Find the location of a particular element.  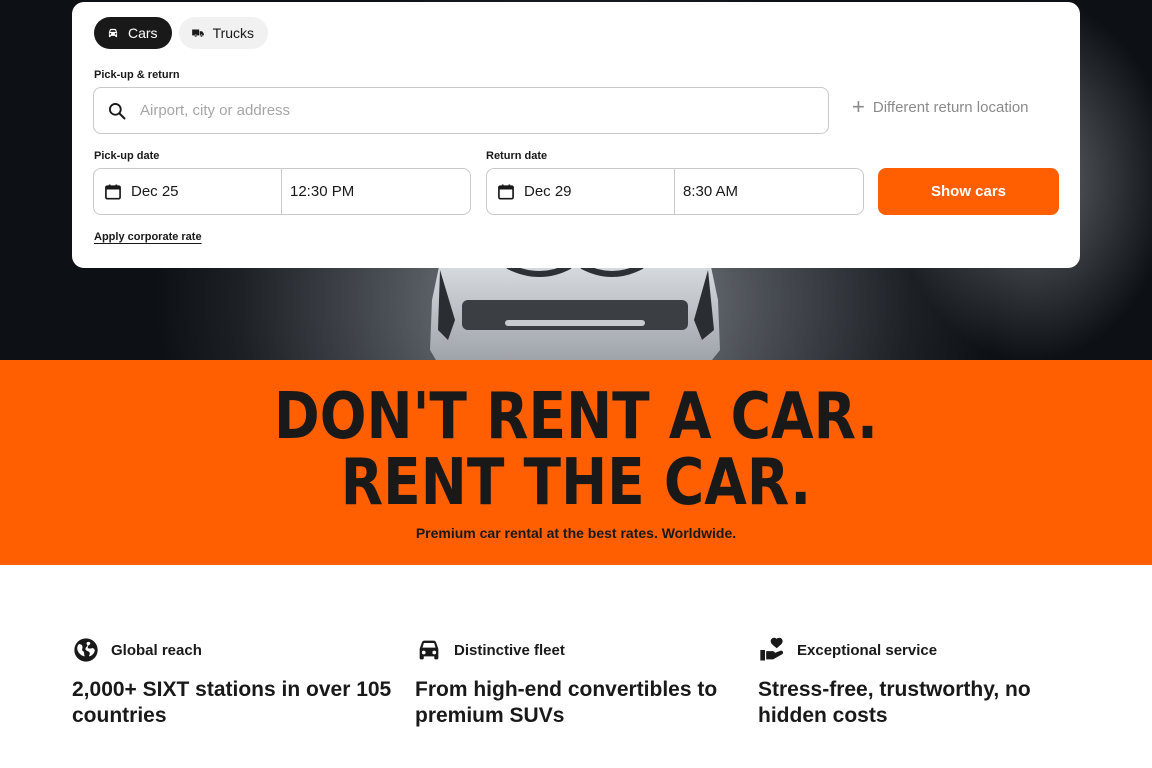

globe-icon is located at coordinates (86, 650).